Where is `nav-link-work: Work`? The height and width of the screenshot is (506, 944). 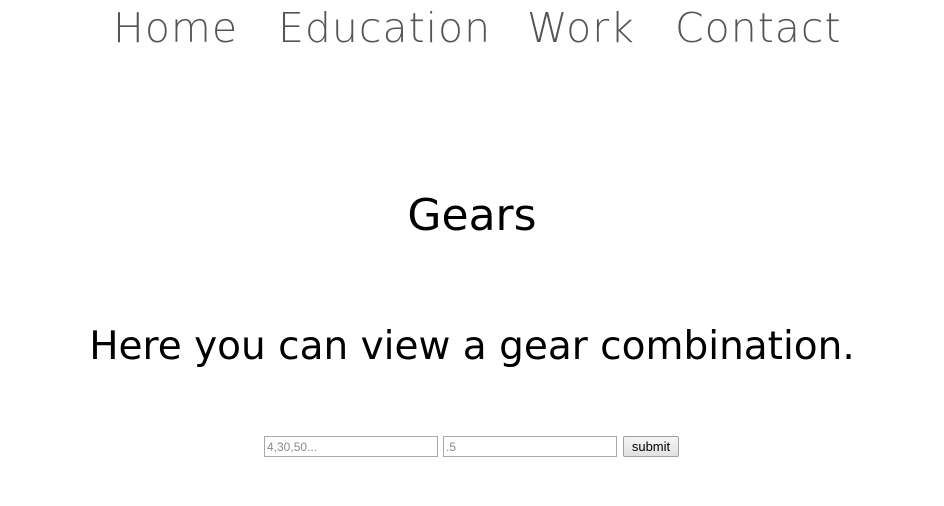 nav-link-work: Work is located at coordinates (581, 28).